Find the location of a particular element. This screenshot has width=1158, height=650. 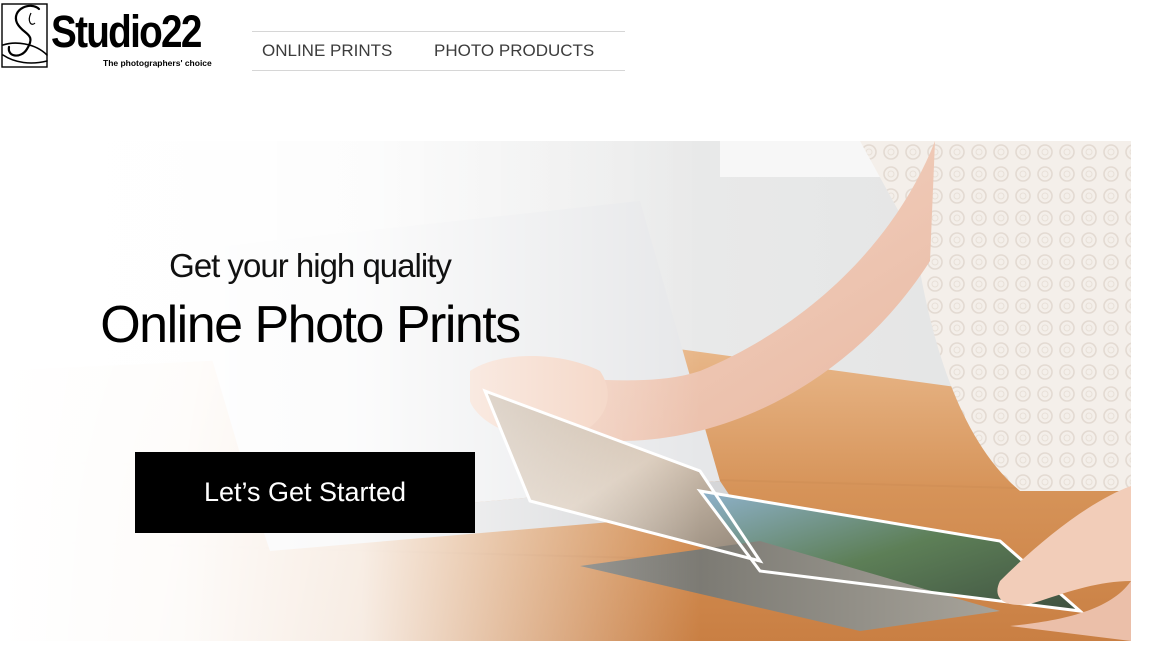

logo-tagline: The photographers' choice is located at coordinates (157, 63).